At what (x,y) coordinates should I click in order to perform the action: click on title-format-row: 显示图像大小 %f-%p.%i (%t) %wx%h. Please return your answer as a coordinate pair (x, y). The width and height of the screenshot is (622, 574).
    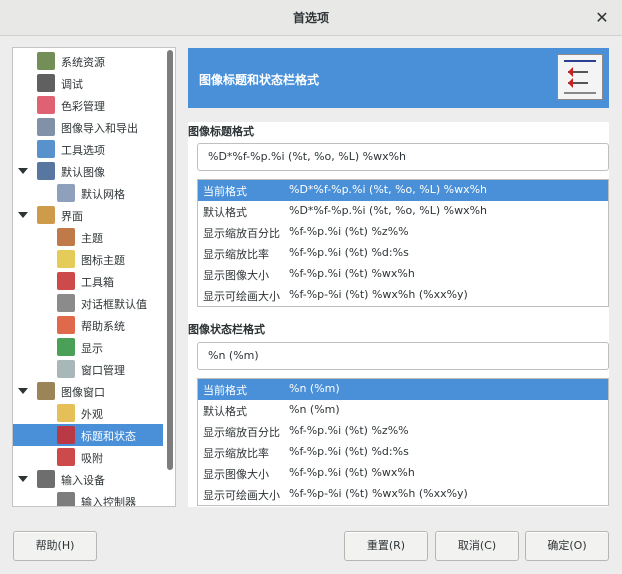
    Looking at the image, I should click on (403, 274).